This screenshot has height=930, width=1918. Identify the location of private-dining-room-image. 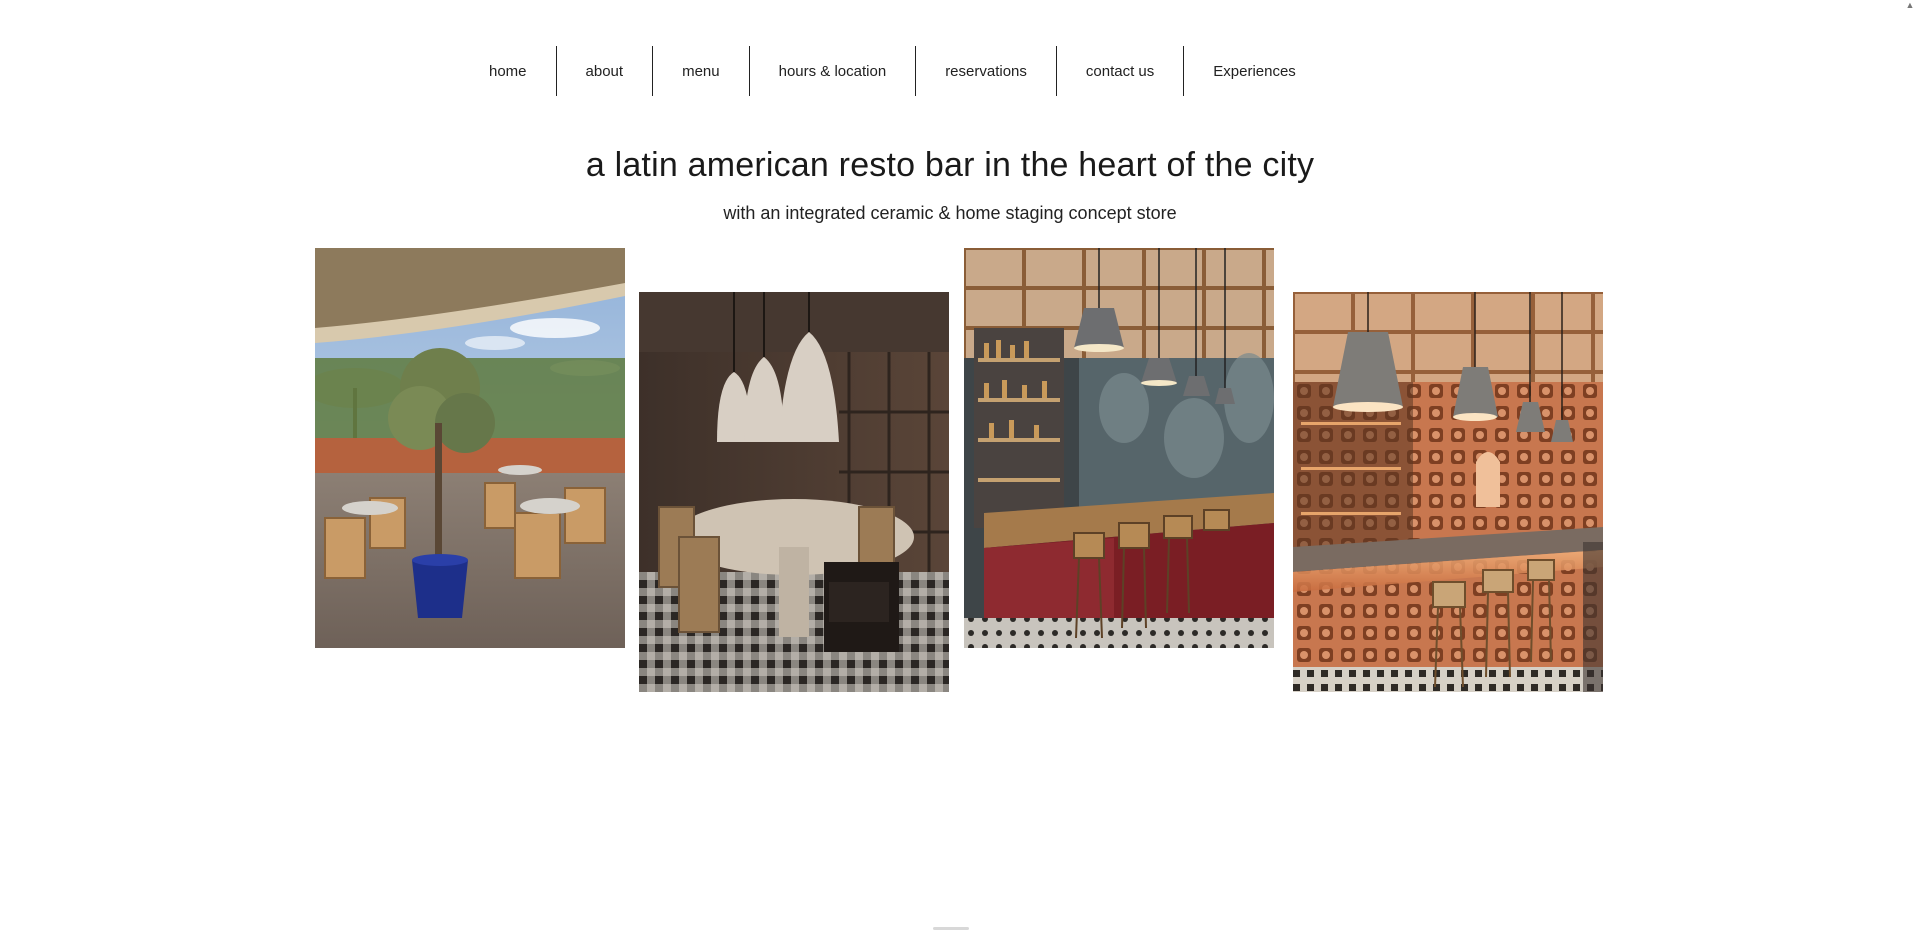
(794, 492).